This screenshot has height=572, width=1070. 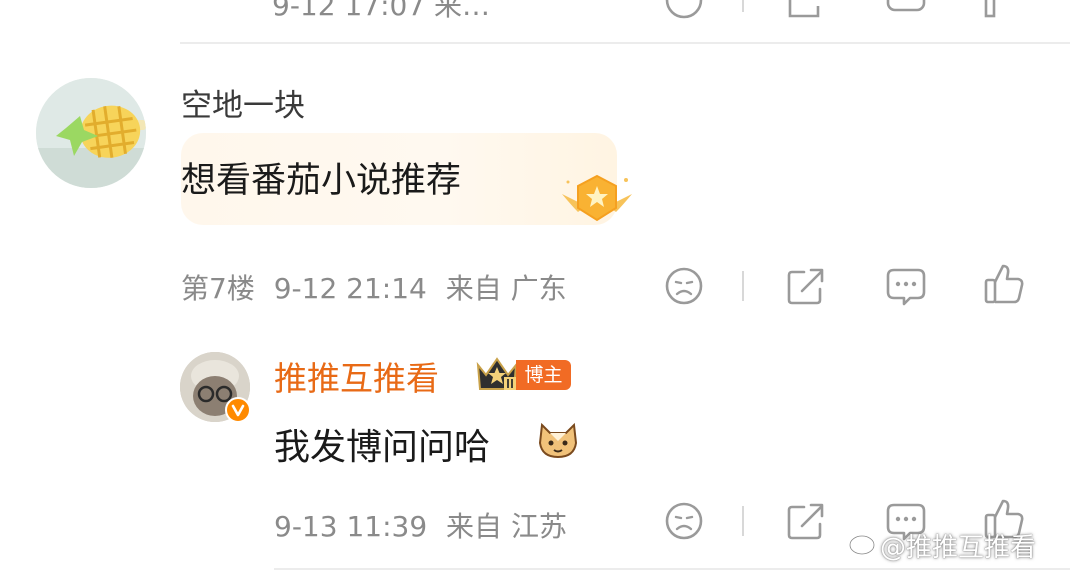 What do you see at coordinates (1004, 11) in the screenshot?
I see `like-icon-top` at bounding box center [1004, 11].